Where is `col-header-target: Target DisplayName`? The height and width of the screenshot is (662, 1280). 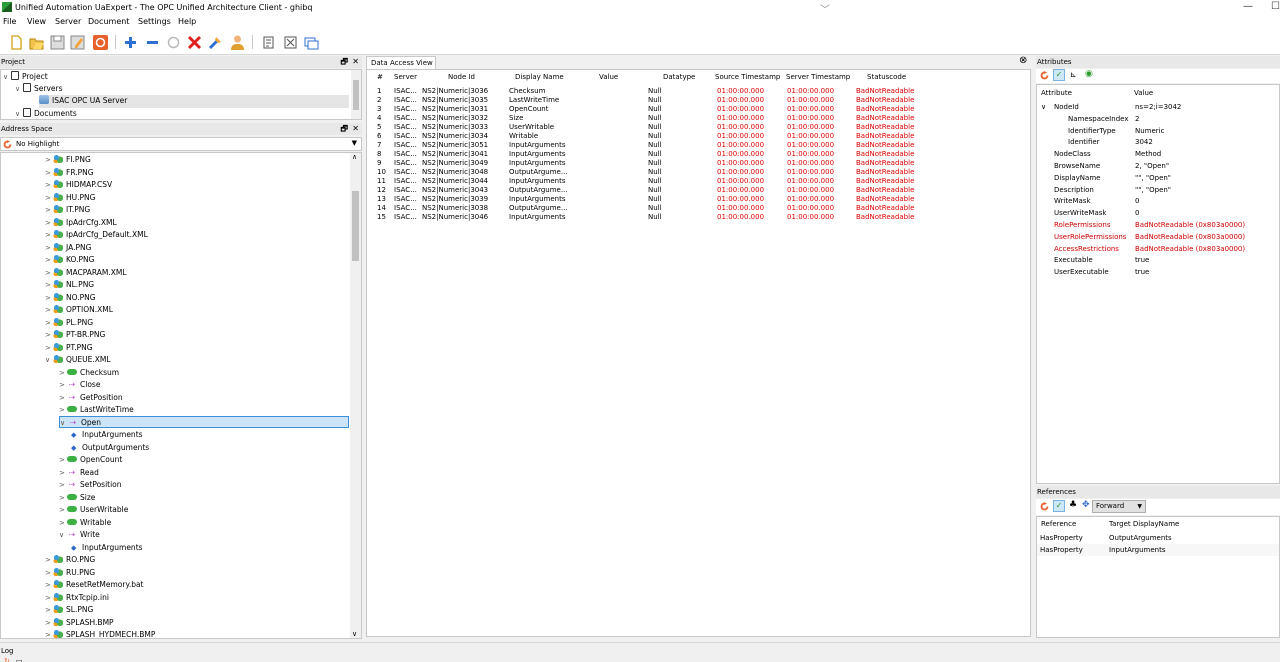 col-header-target: Target DisplayName is located at coordinates (1144, 524).